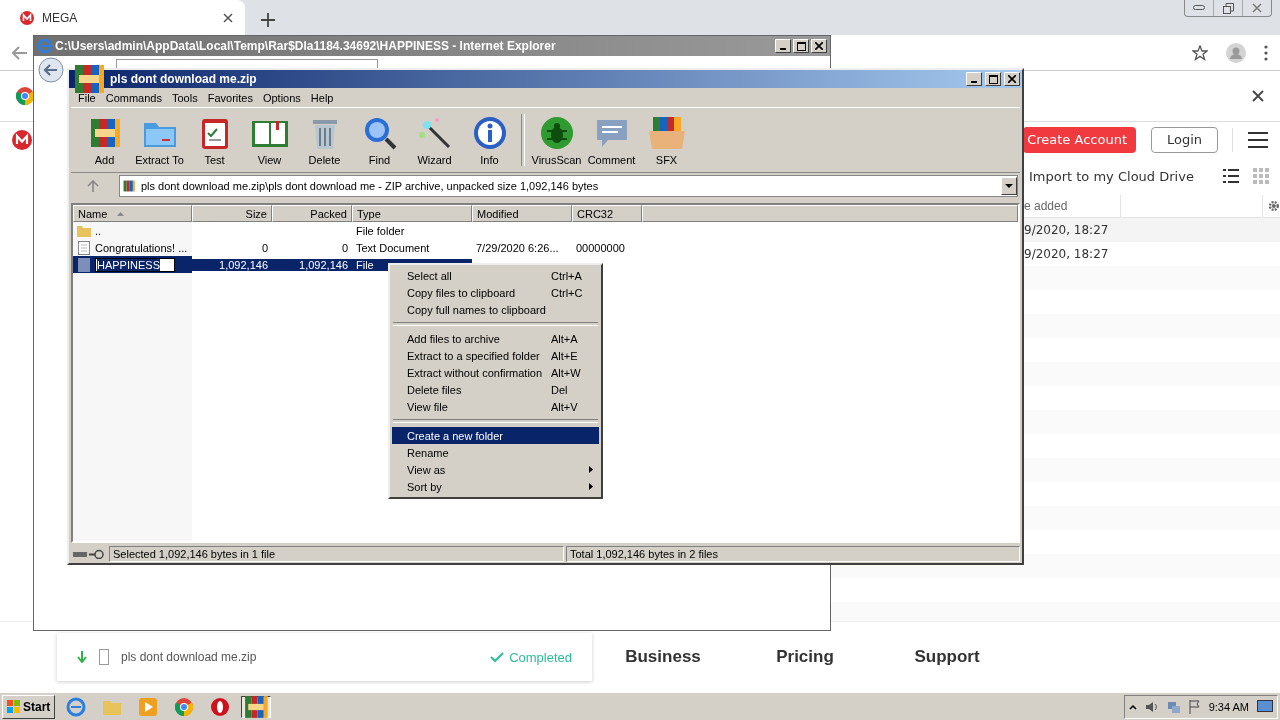 This screenshot has width=1280, height=720. Describe the element at coordinates (148, 706) in the screenshot. I see `play-icon` at that location.